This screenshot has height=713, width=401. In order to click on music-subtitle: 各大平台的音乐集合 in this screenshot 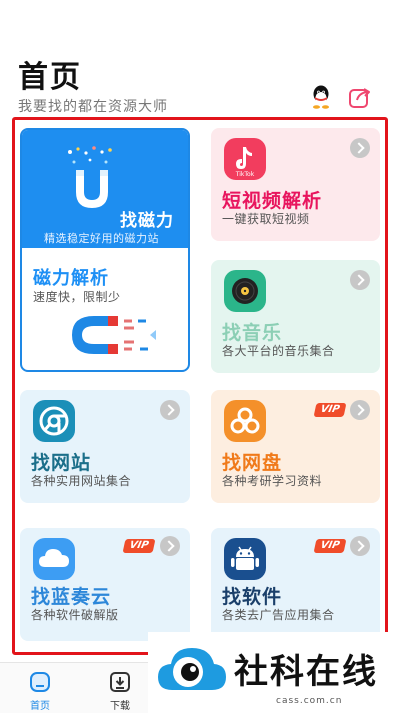, I will do `click(278, 351)`.